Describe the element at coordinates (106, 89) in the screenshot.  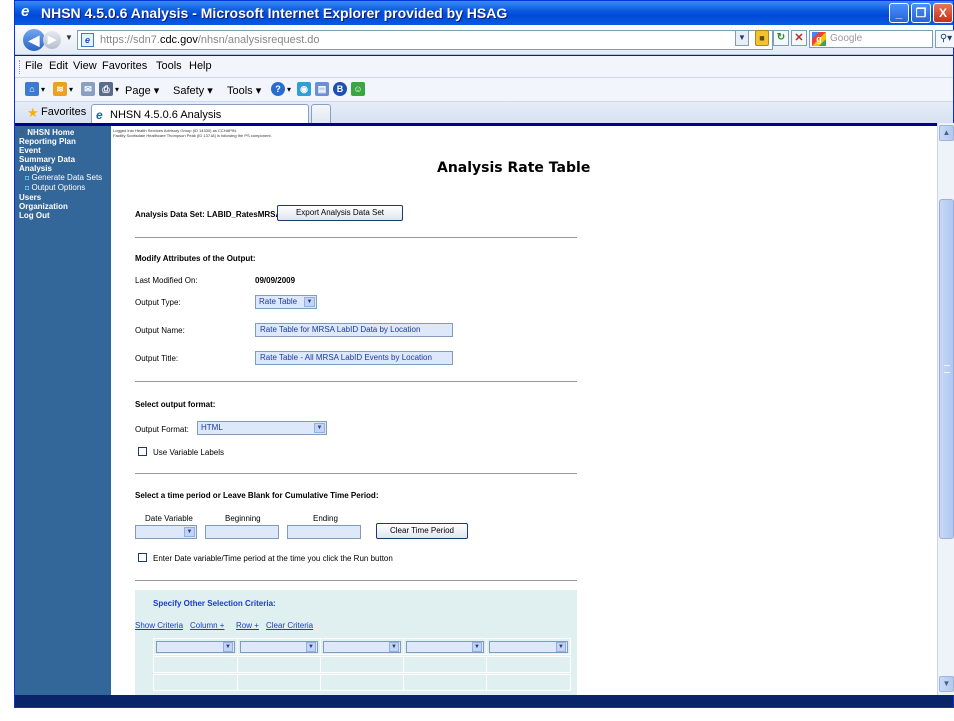
I see `print-icon: ⎙` at that location.